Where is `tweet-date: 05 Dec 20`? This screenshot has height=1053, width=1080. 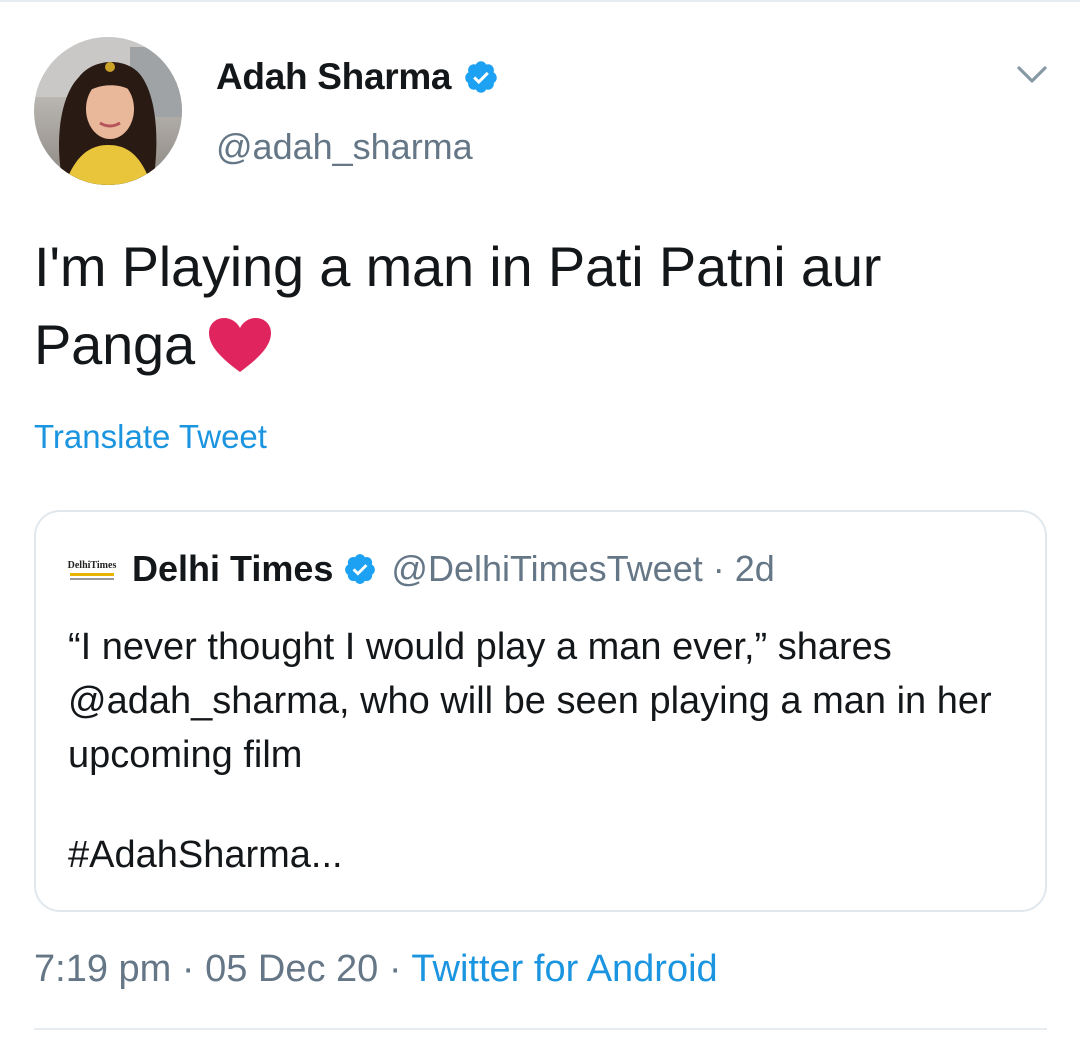 tweet-date: 05 Dec 20 is located at coordinates (292, 969).